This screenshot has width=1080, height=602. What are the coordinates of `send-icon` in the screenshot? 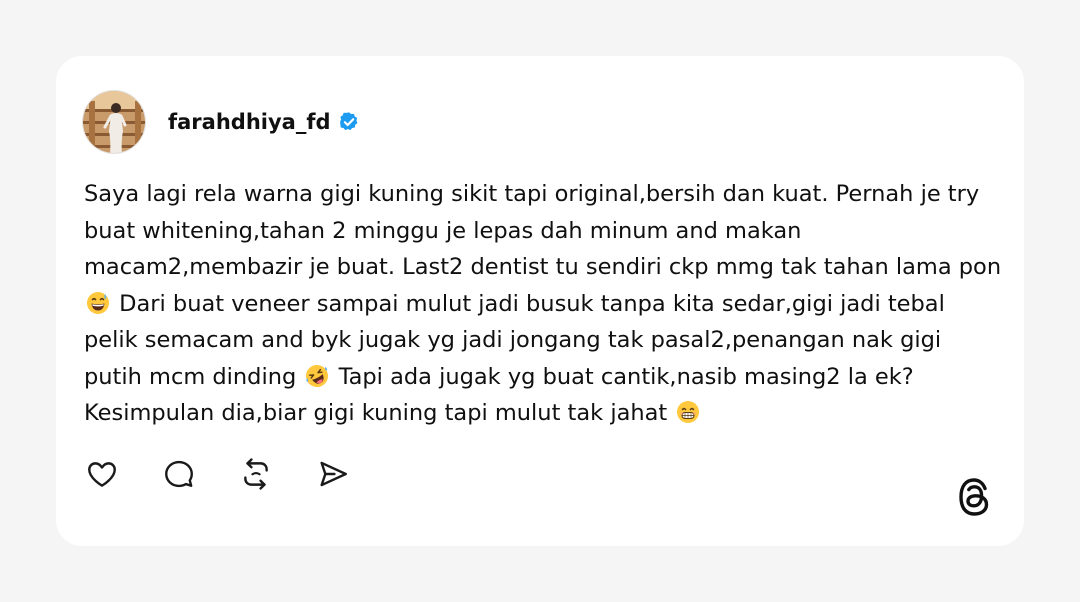 It's located at (333, 474).